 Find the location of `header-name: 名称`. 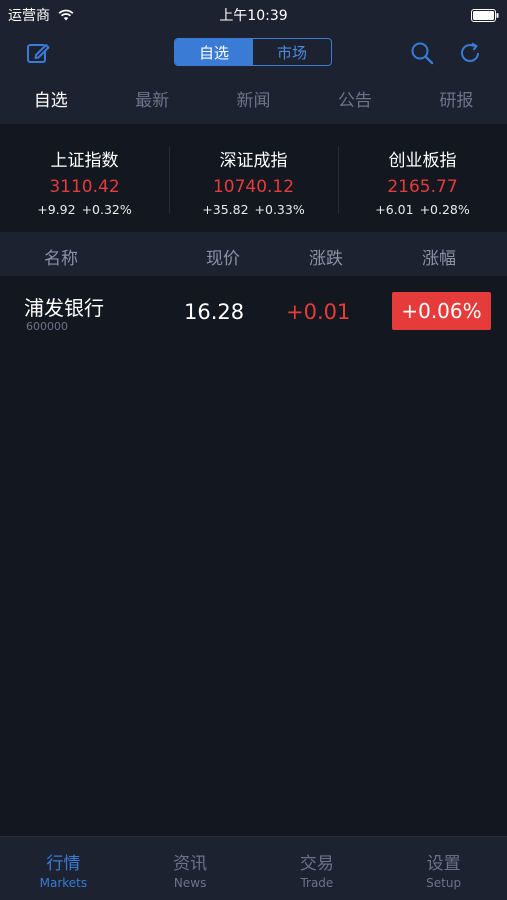

header-name: 名称 is located at coordinates (61, 256).